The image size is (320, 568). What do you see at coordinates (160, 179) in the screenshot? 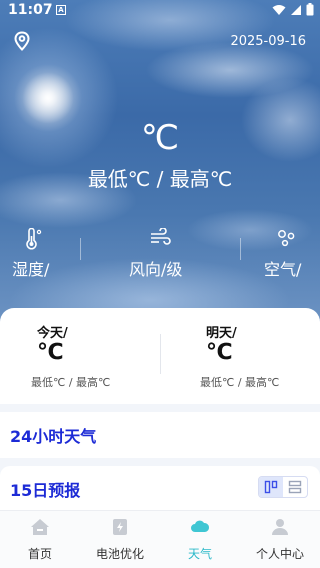
I see `current-temp-range: 最低℃ / 最高℃` at bounding box center [160, 179].